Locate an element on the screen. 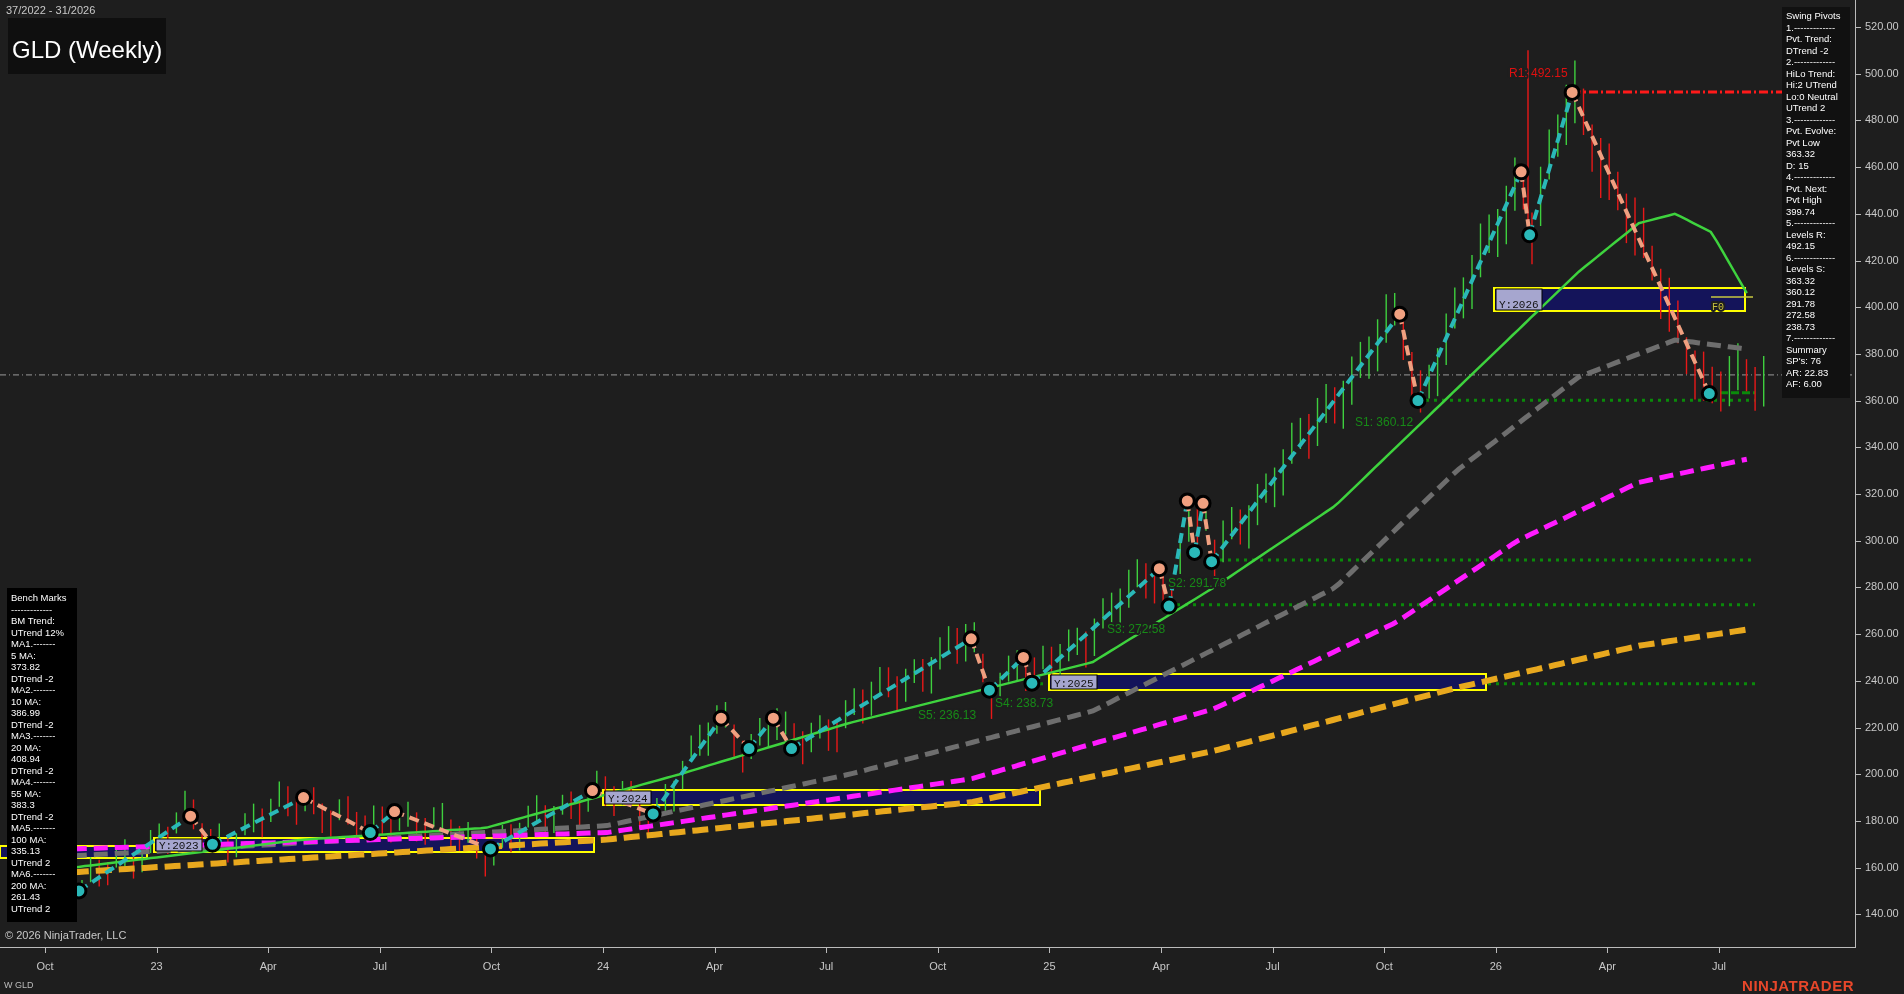  panel-text: 20 MA: is located at coordinates (27, 747).